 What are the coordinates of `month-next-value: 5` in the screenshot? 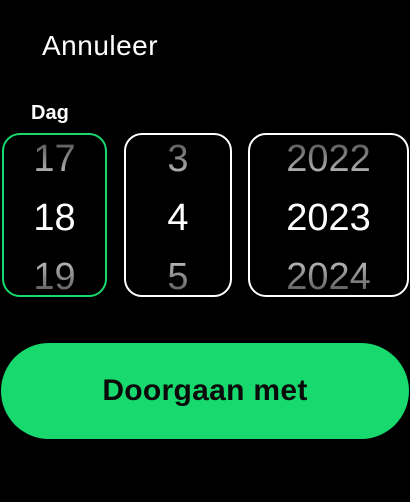 It's located at (178, 275).